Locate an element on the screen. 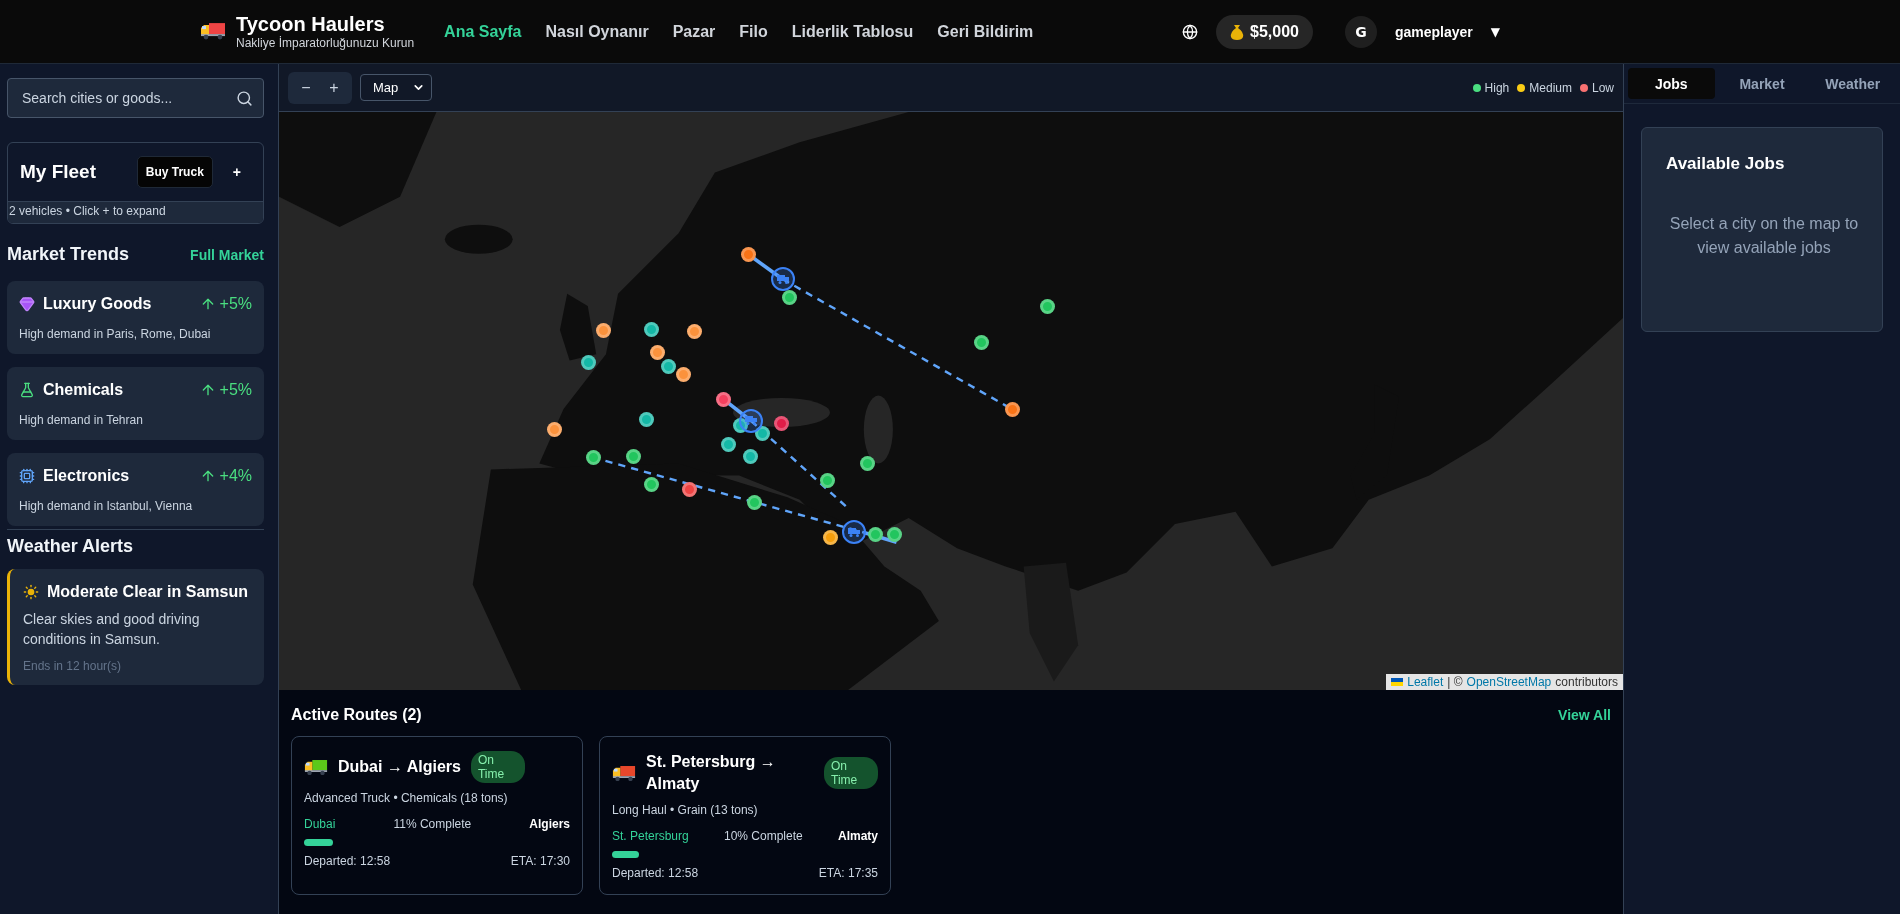 This screenshot has width=1900, height=914. money-bag-icon is located at coordinates (1237, 31).